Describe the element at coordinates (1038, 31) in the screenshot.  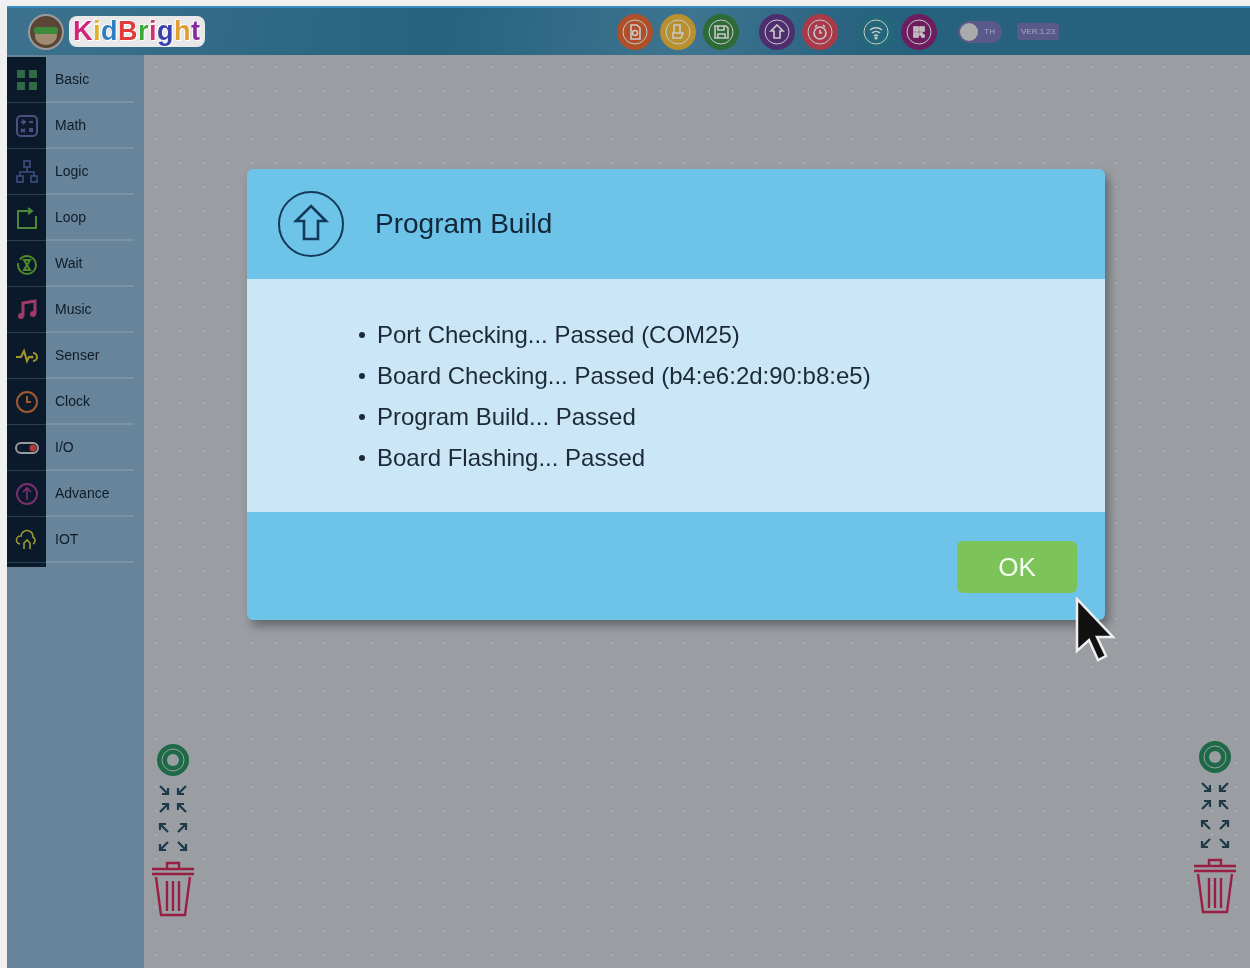
I see `version-badge: VER.1.23` at that location.